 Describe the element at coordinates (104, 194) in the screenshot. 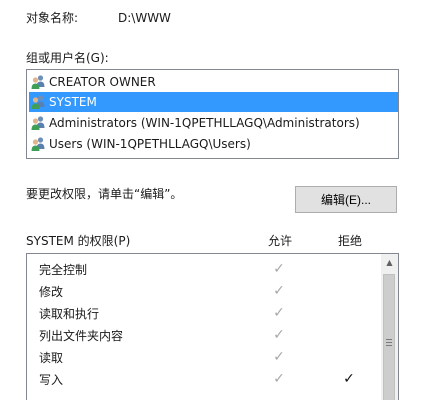

I see `change-permissions-hint: 要更改权限，请单击“编辑”。` at that location.